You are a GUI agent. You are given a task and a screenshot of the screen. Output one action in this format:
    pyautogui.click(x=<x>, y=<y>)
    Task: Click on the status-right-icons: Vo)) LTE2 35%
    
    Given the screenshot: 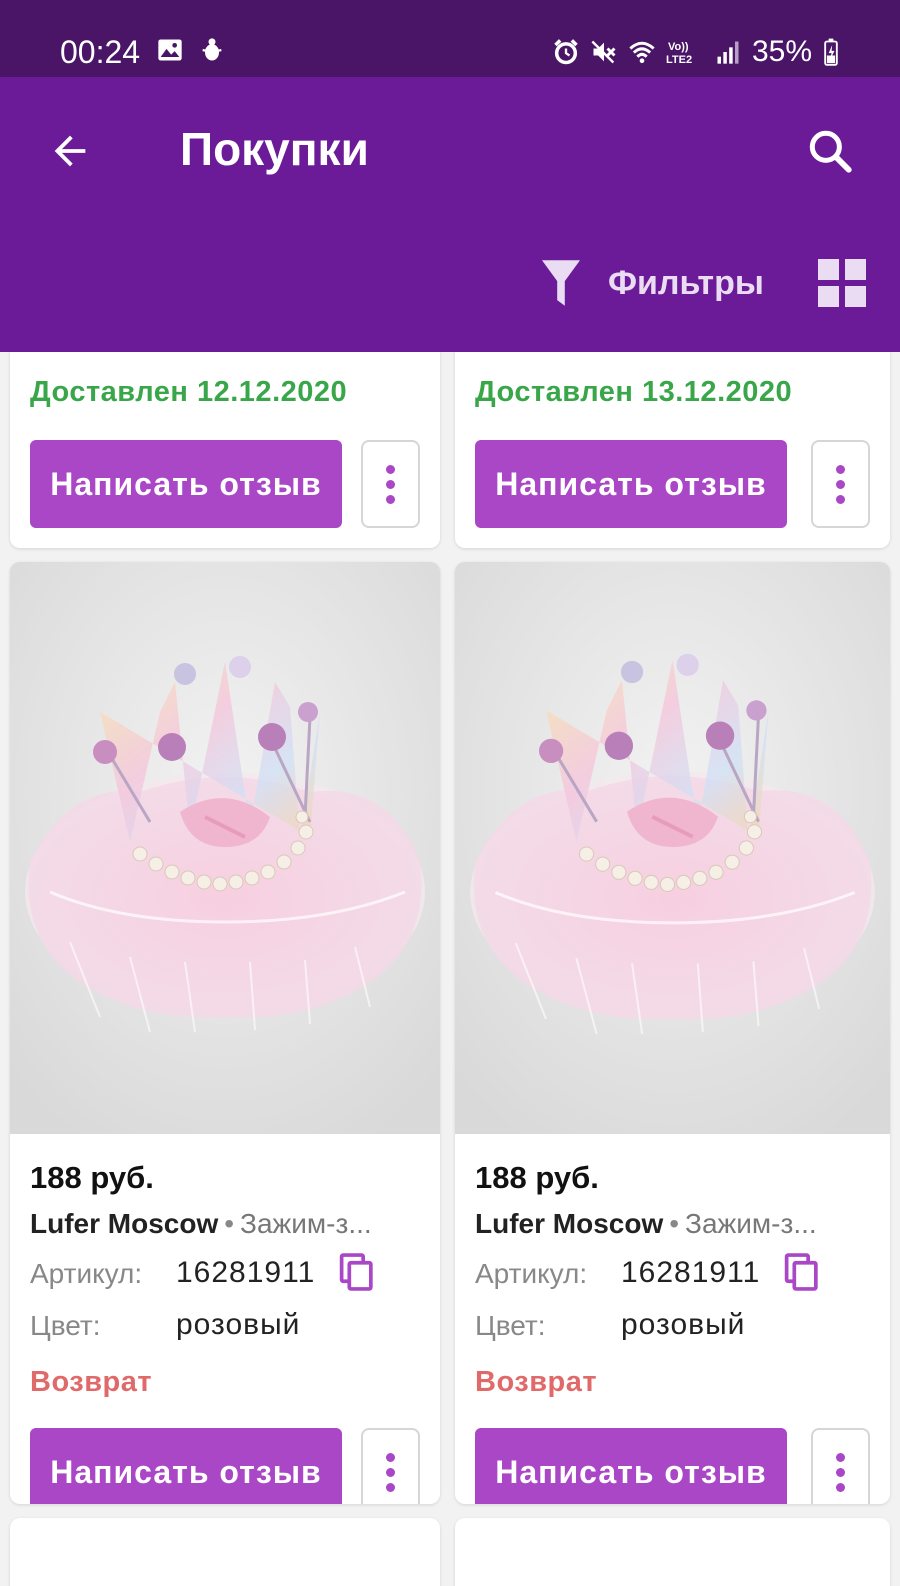 What is the action you would take?
    pyautogui.click(x=696, y=52)
    